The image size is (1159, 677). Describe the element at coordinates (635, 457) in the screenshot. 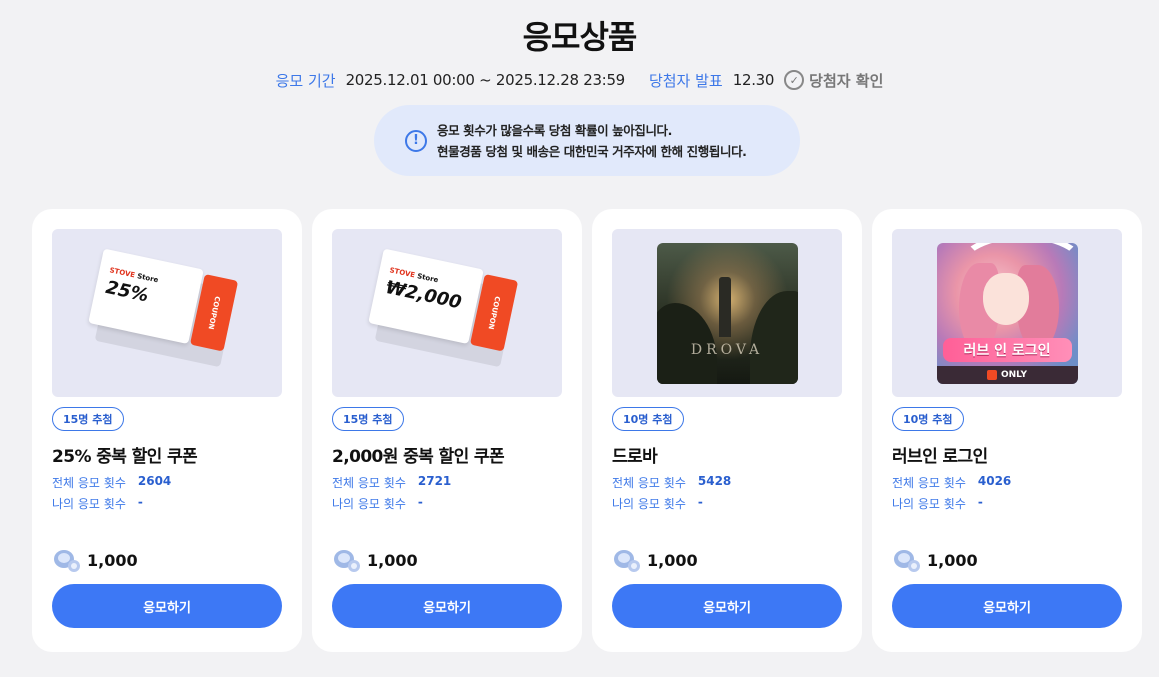

I see `prize-title: 드로바` at that location.